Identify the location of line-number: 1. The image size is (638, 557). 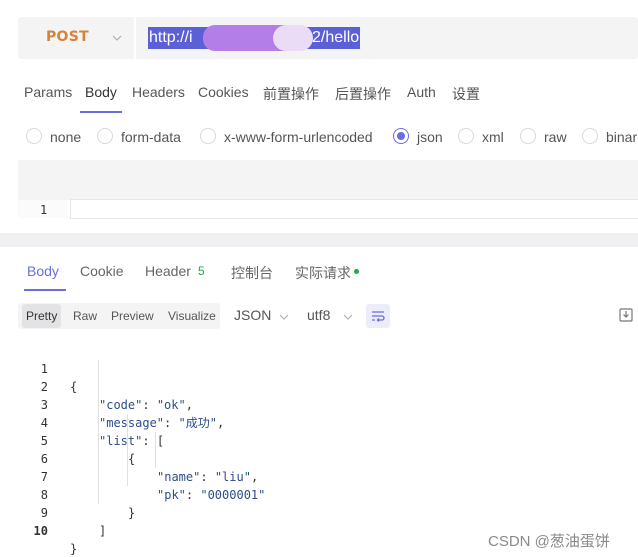
(44, 210).